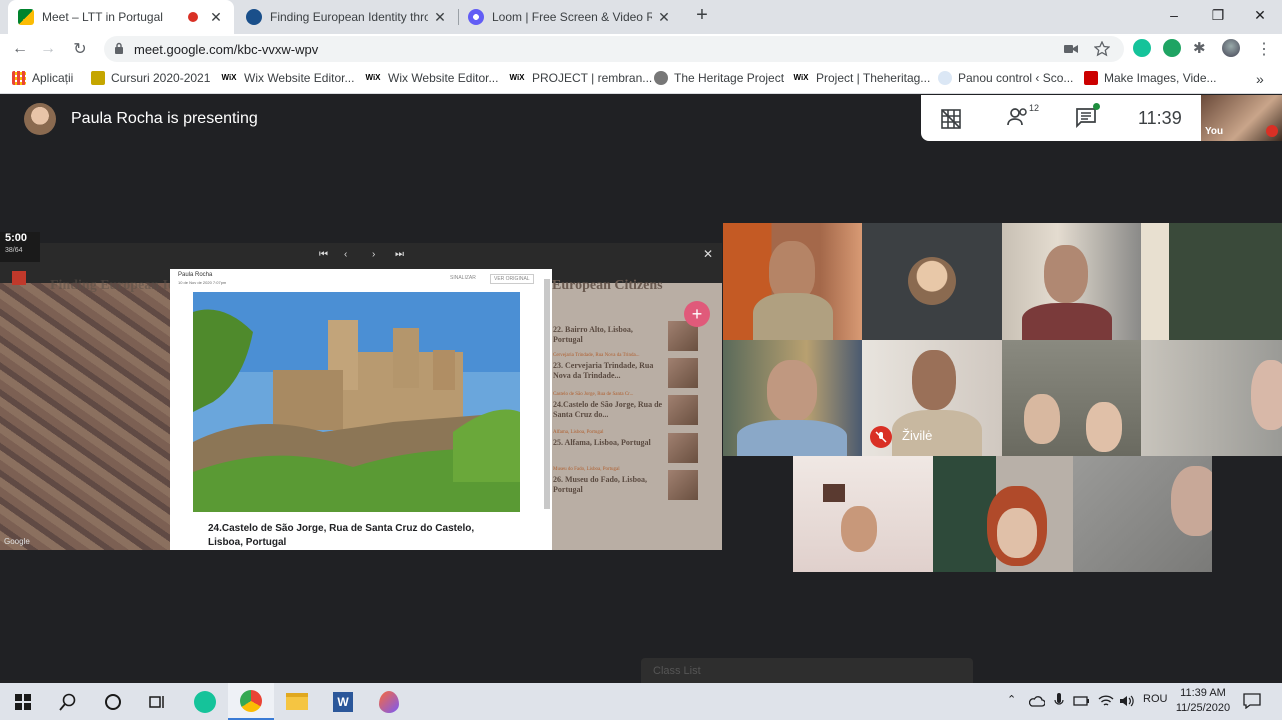 This screenshot has width=1282, height=720. What do you see at coordinates (1218, 15) in the screenshot?
I see `maximize-button: ❐` at bounding box center [1218, 15].